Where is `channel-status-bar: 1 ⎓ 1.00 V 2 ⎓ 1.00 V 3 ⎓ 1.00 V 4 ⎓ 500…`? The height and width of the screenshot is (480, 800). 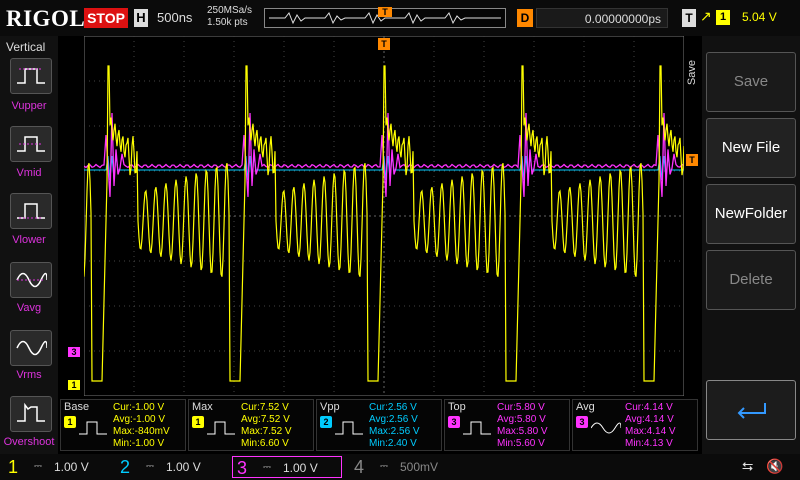
channel-status-bar: 1 ⎓ 1.00 V 2 ⎓ 1.00 V 3 ⎓ 1.00 V 4 ⎓ 500… is located at coordinates (400, 467).